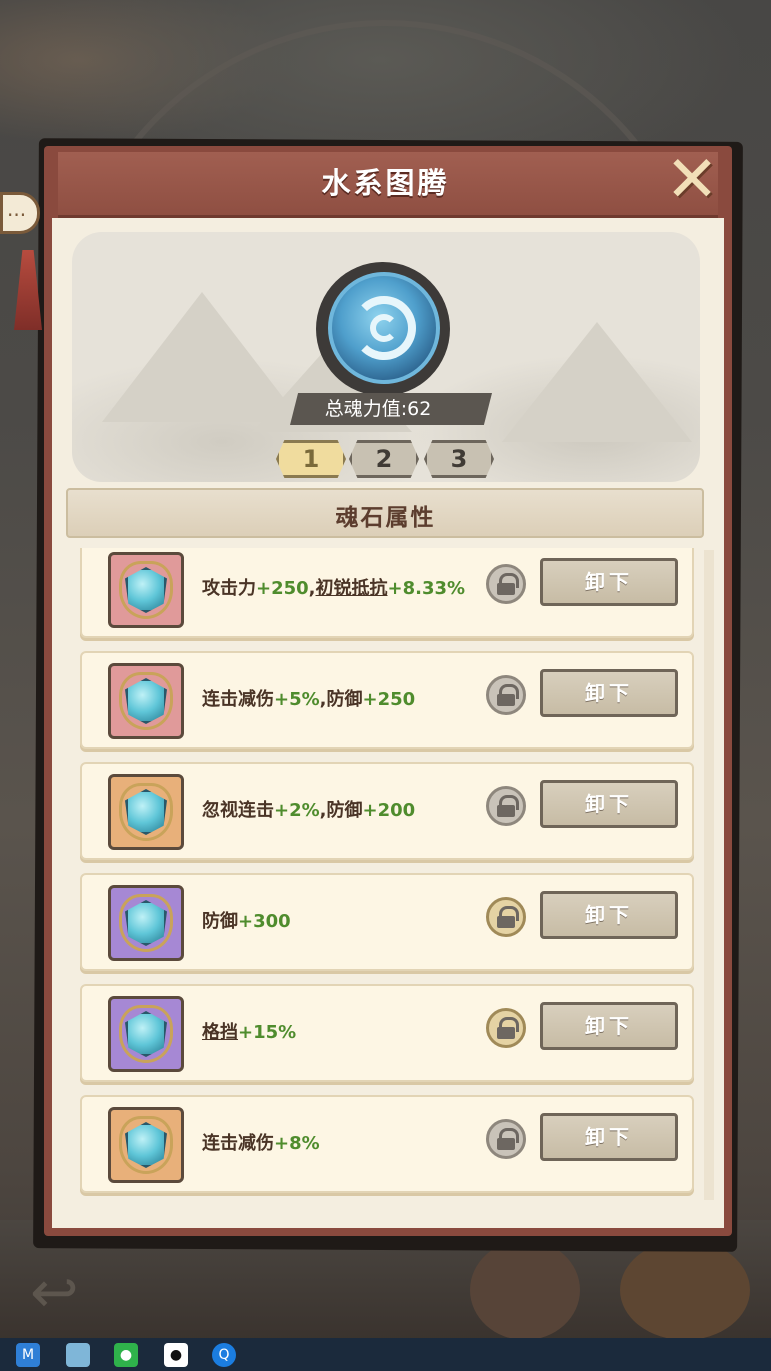  I want to click on soulstone-attributes: 攻击力+250,初锐抵抗+8.33%, so click(333, 592).